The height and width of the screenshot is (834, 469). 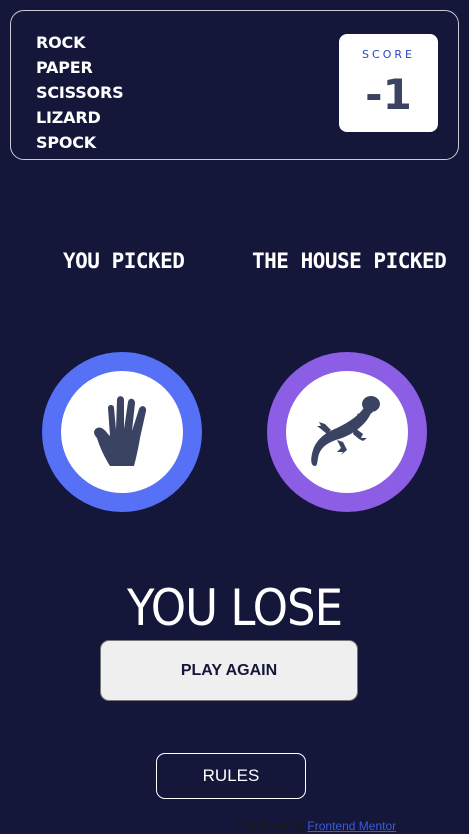 What do you see at coordinates (269, 826) in the screenshot?
I see `attribution-prefix: Challenge by` at bounding box center [269, 826].